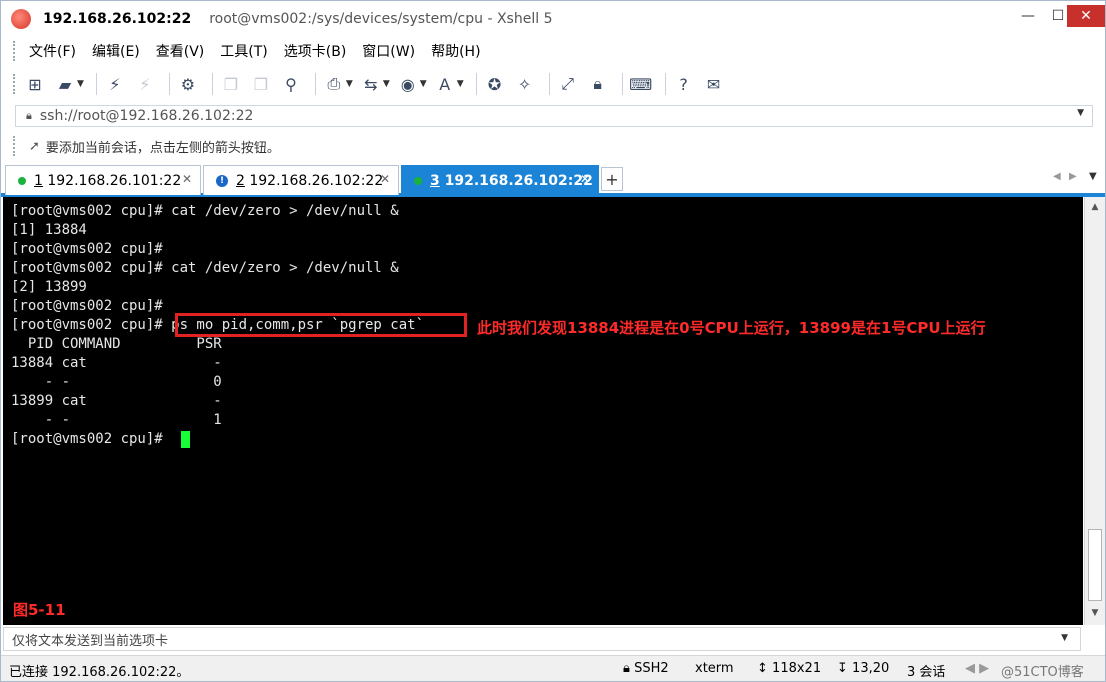 The width and height of the screenshot is (1106, 682). What do you see at coordinates (455, 51) in the screenshot?
I see `menu-help: 帮助(H)` at bounding box center [455, 51].